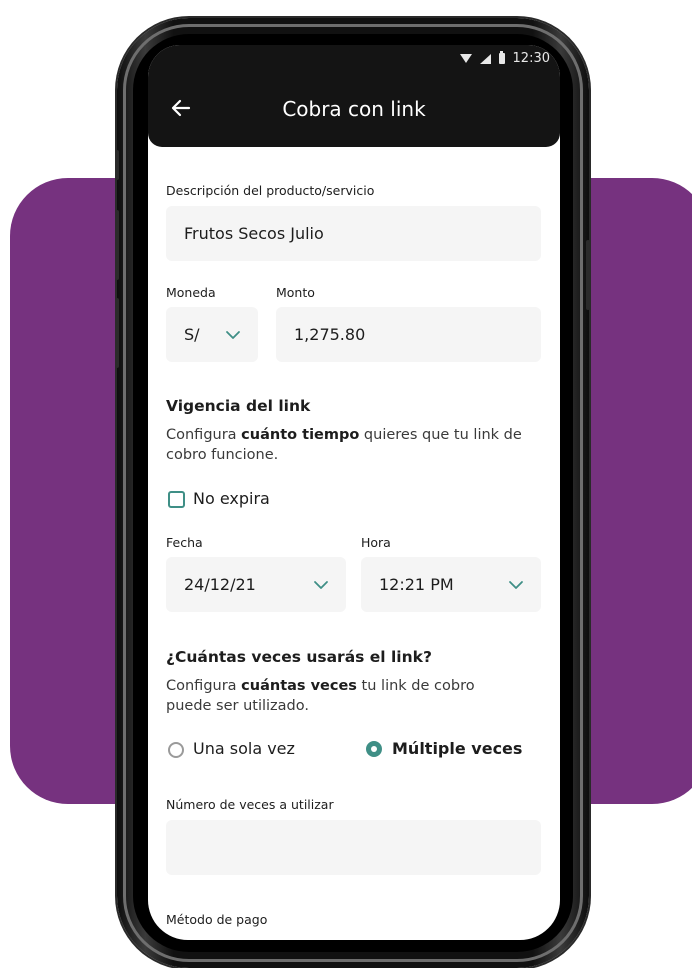  What do you see at coordinates (457, 748) in the screenshot?
I see `radio-multiple-veces-label: Múltiple veces` at bounding box center [457, 748].